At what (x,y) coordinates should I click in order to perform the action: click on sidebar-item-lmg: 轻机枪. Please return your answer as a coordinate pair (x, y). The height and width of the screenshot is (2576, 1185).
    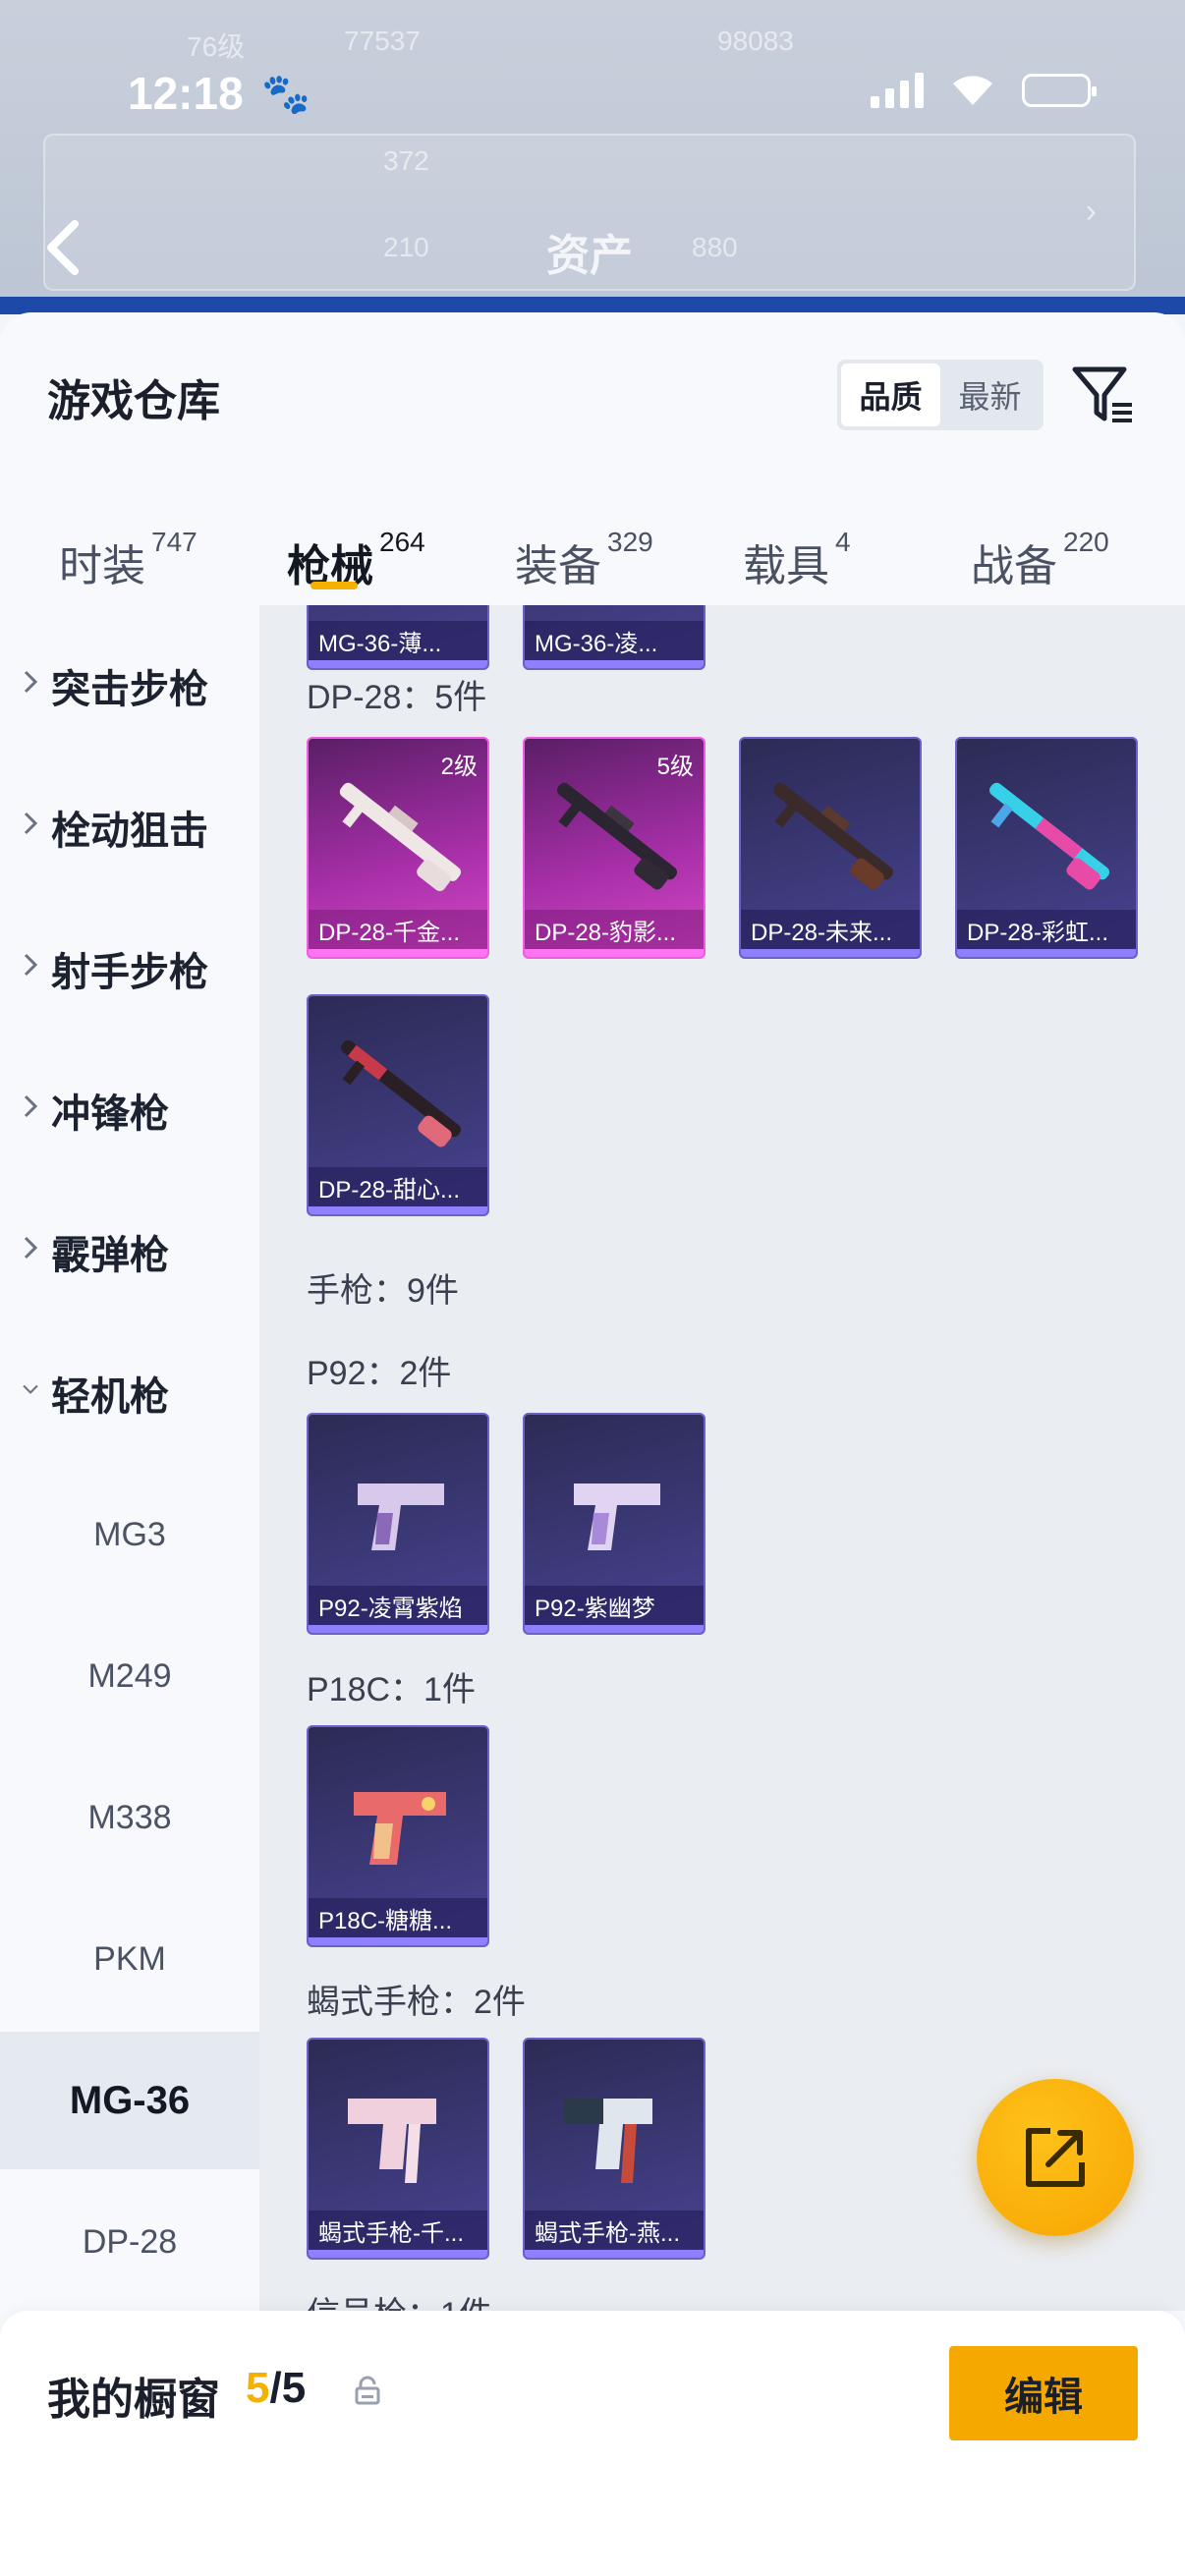
    Looking at the image, I should click on (130, 1393).